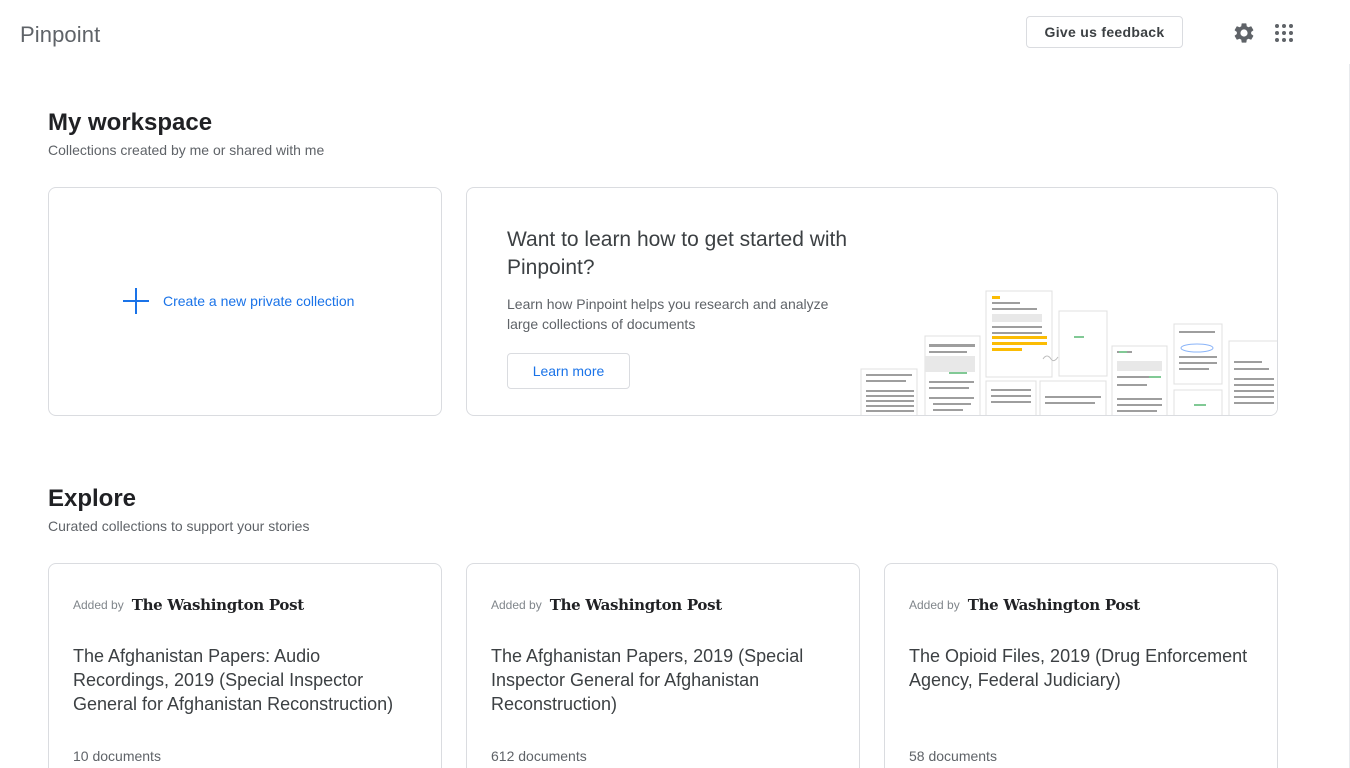  I want to click on explore-title: Explore, so click(92, 498).